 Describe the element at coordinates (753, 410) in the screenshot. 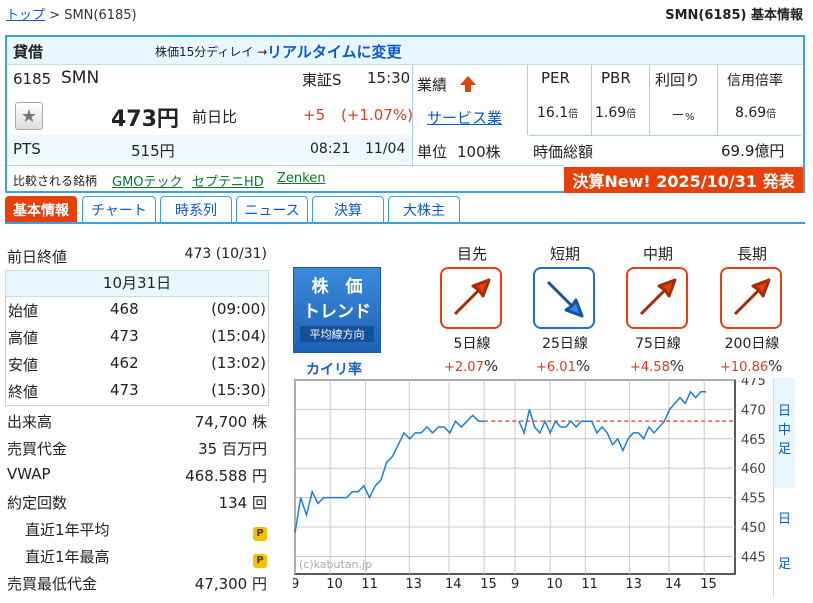

I see `y-tick-label: 470` at that location.